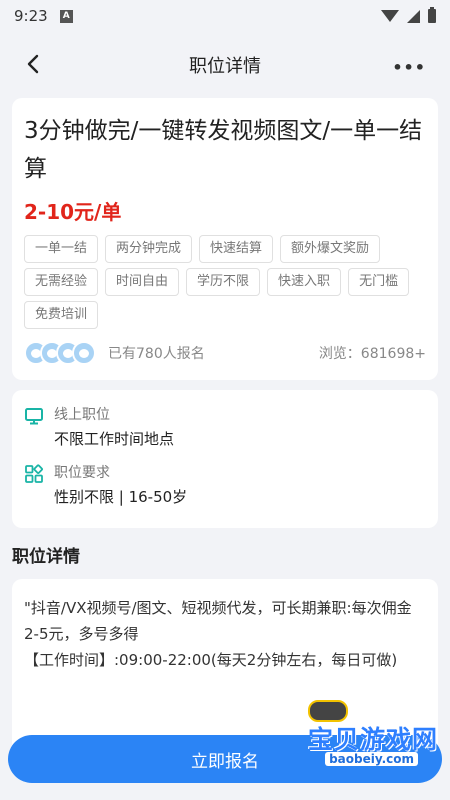 Image resolution: width=450 pixels, height=800 pixels. Describe the element at coordinates (225, 428) in the screenshot. I see `job-type-row: 线上职位 不限工作时间地点` at that location.